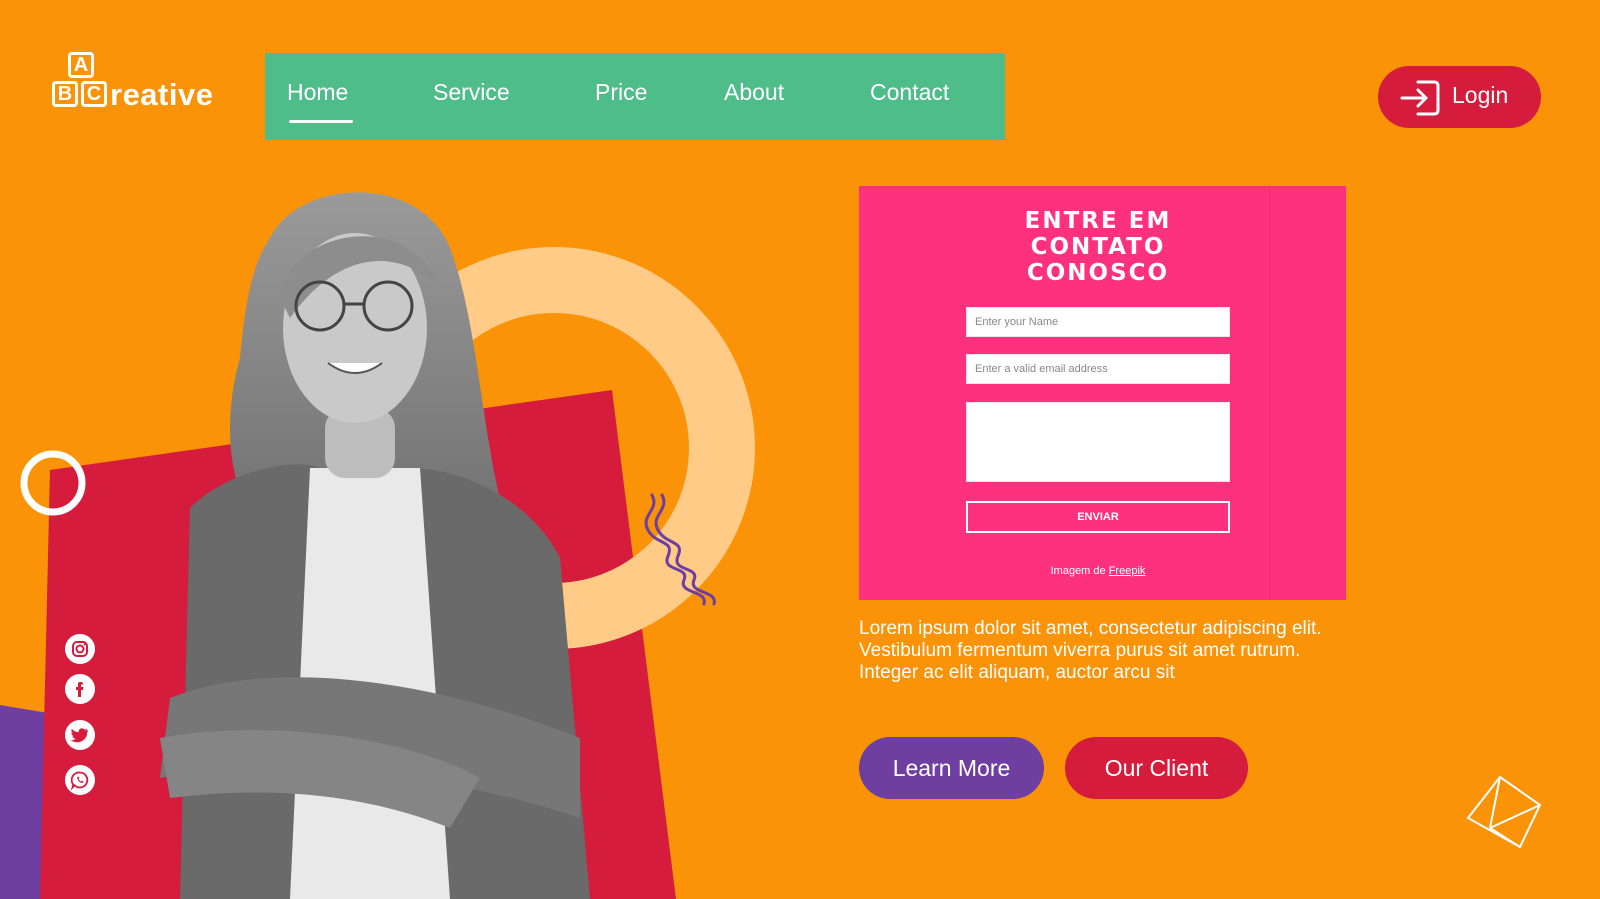 The image size is (1600, 899). I want to click on nav-contact: Contact, so click(909, 92).